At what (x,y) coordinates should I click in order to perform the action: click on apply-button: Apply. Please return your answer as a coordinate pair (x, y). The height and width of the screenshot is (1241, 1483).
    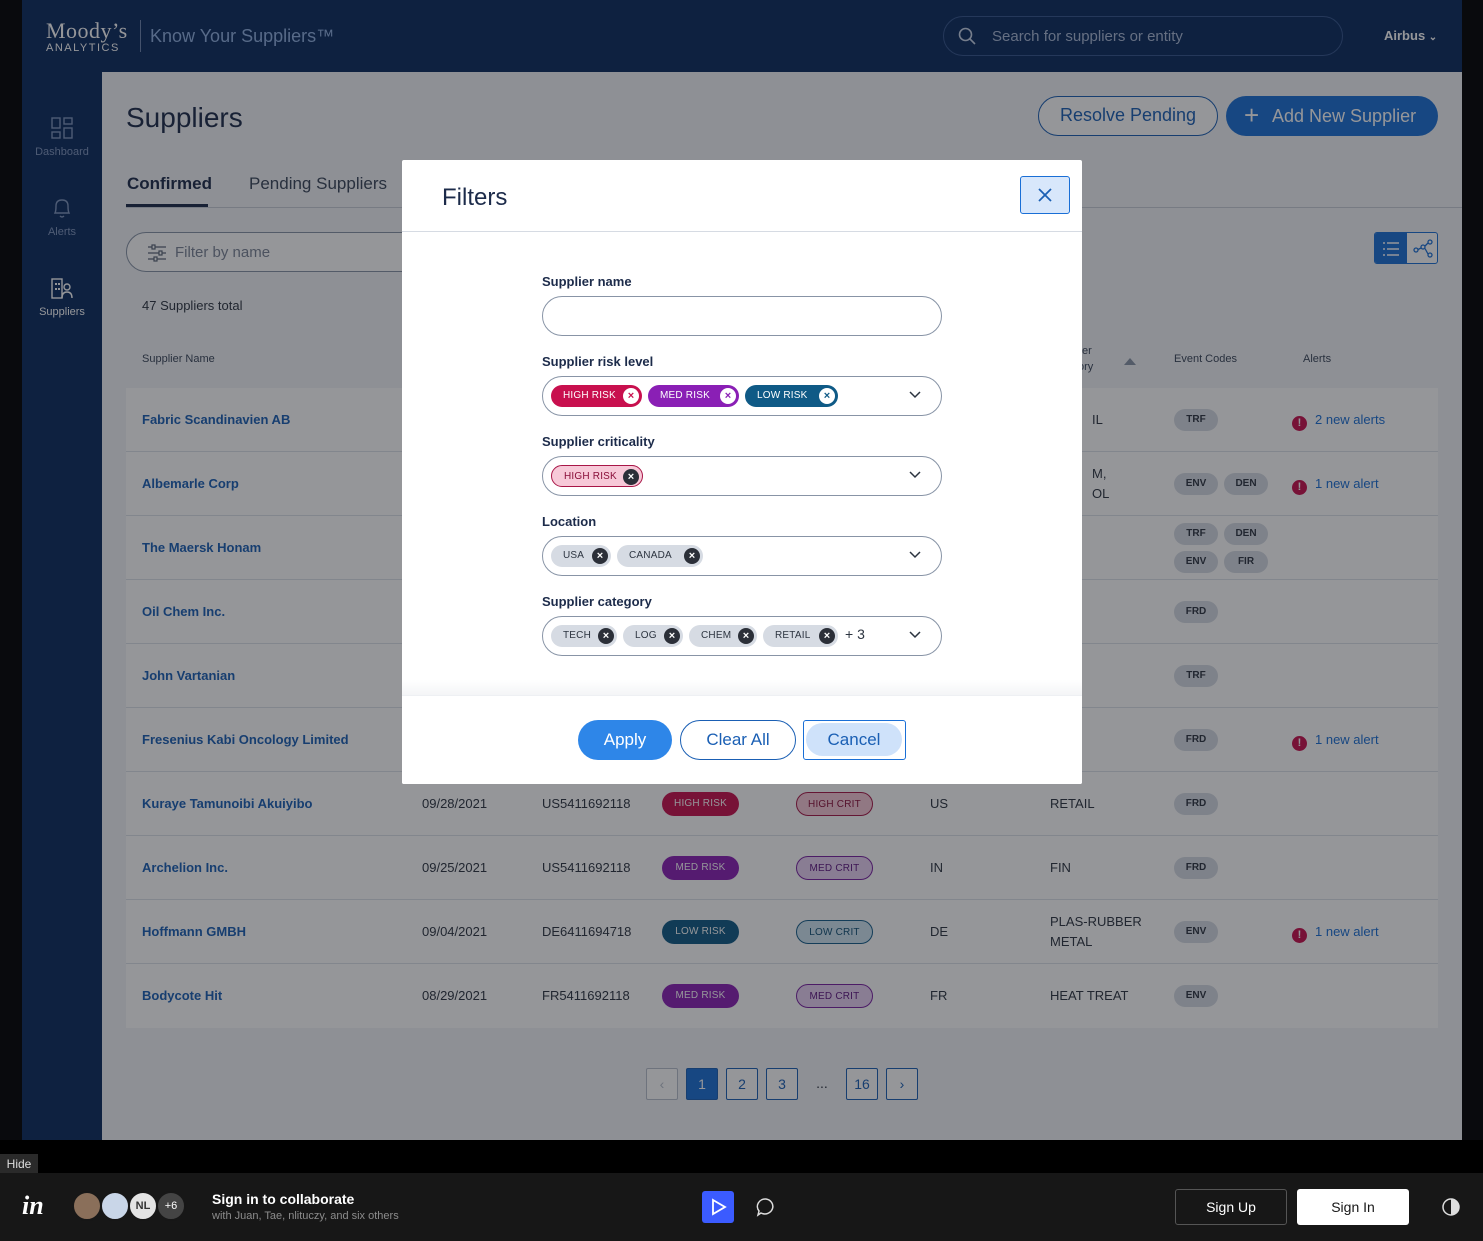
    Looking at the image, I should click on (625, 740).